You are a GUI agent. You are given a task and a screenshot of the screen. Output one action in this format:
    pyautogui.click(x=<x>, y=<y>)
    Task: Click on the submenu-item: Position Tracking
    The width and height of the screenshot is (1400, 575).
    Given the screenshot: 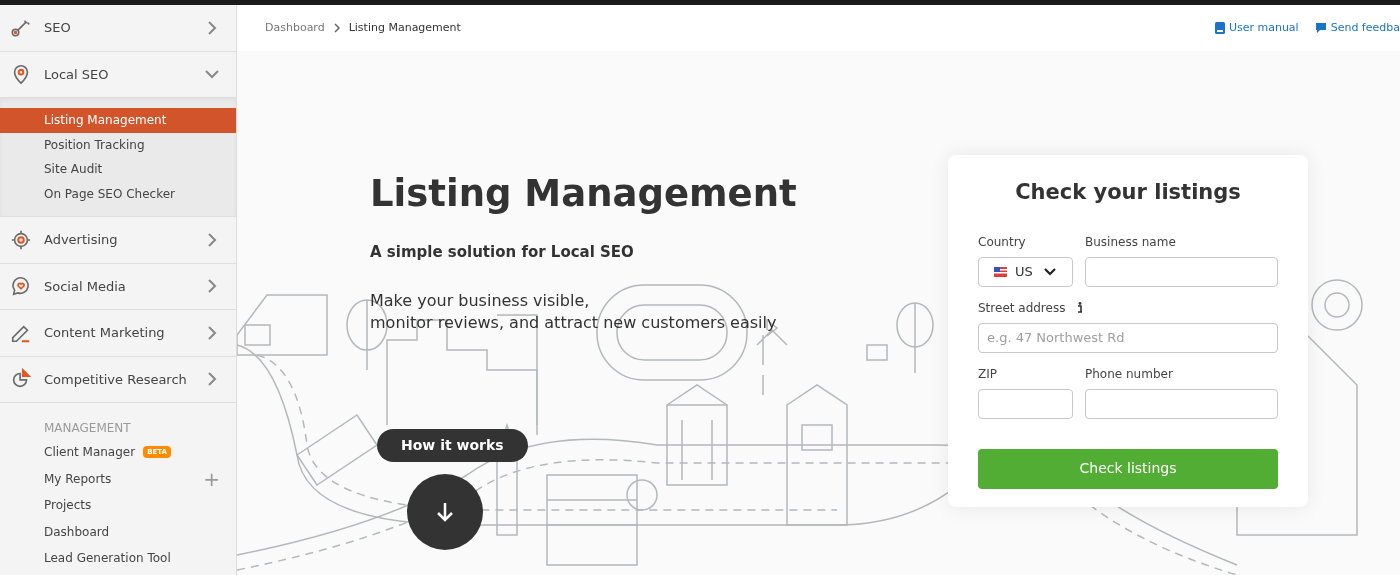 What is the action you would take?
    pyautogui.click(x=118, y=144)
    